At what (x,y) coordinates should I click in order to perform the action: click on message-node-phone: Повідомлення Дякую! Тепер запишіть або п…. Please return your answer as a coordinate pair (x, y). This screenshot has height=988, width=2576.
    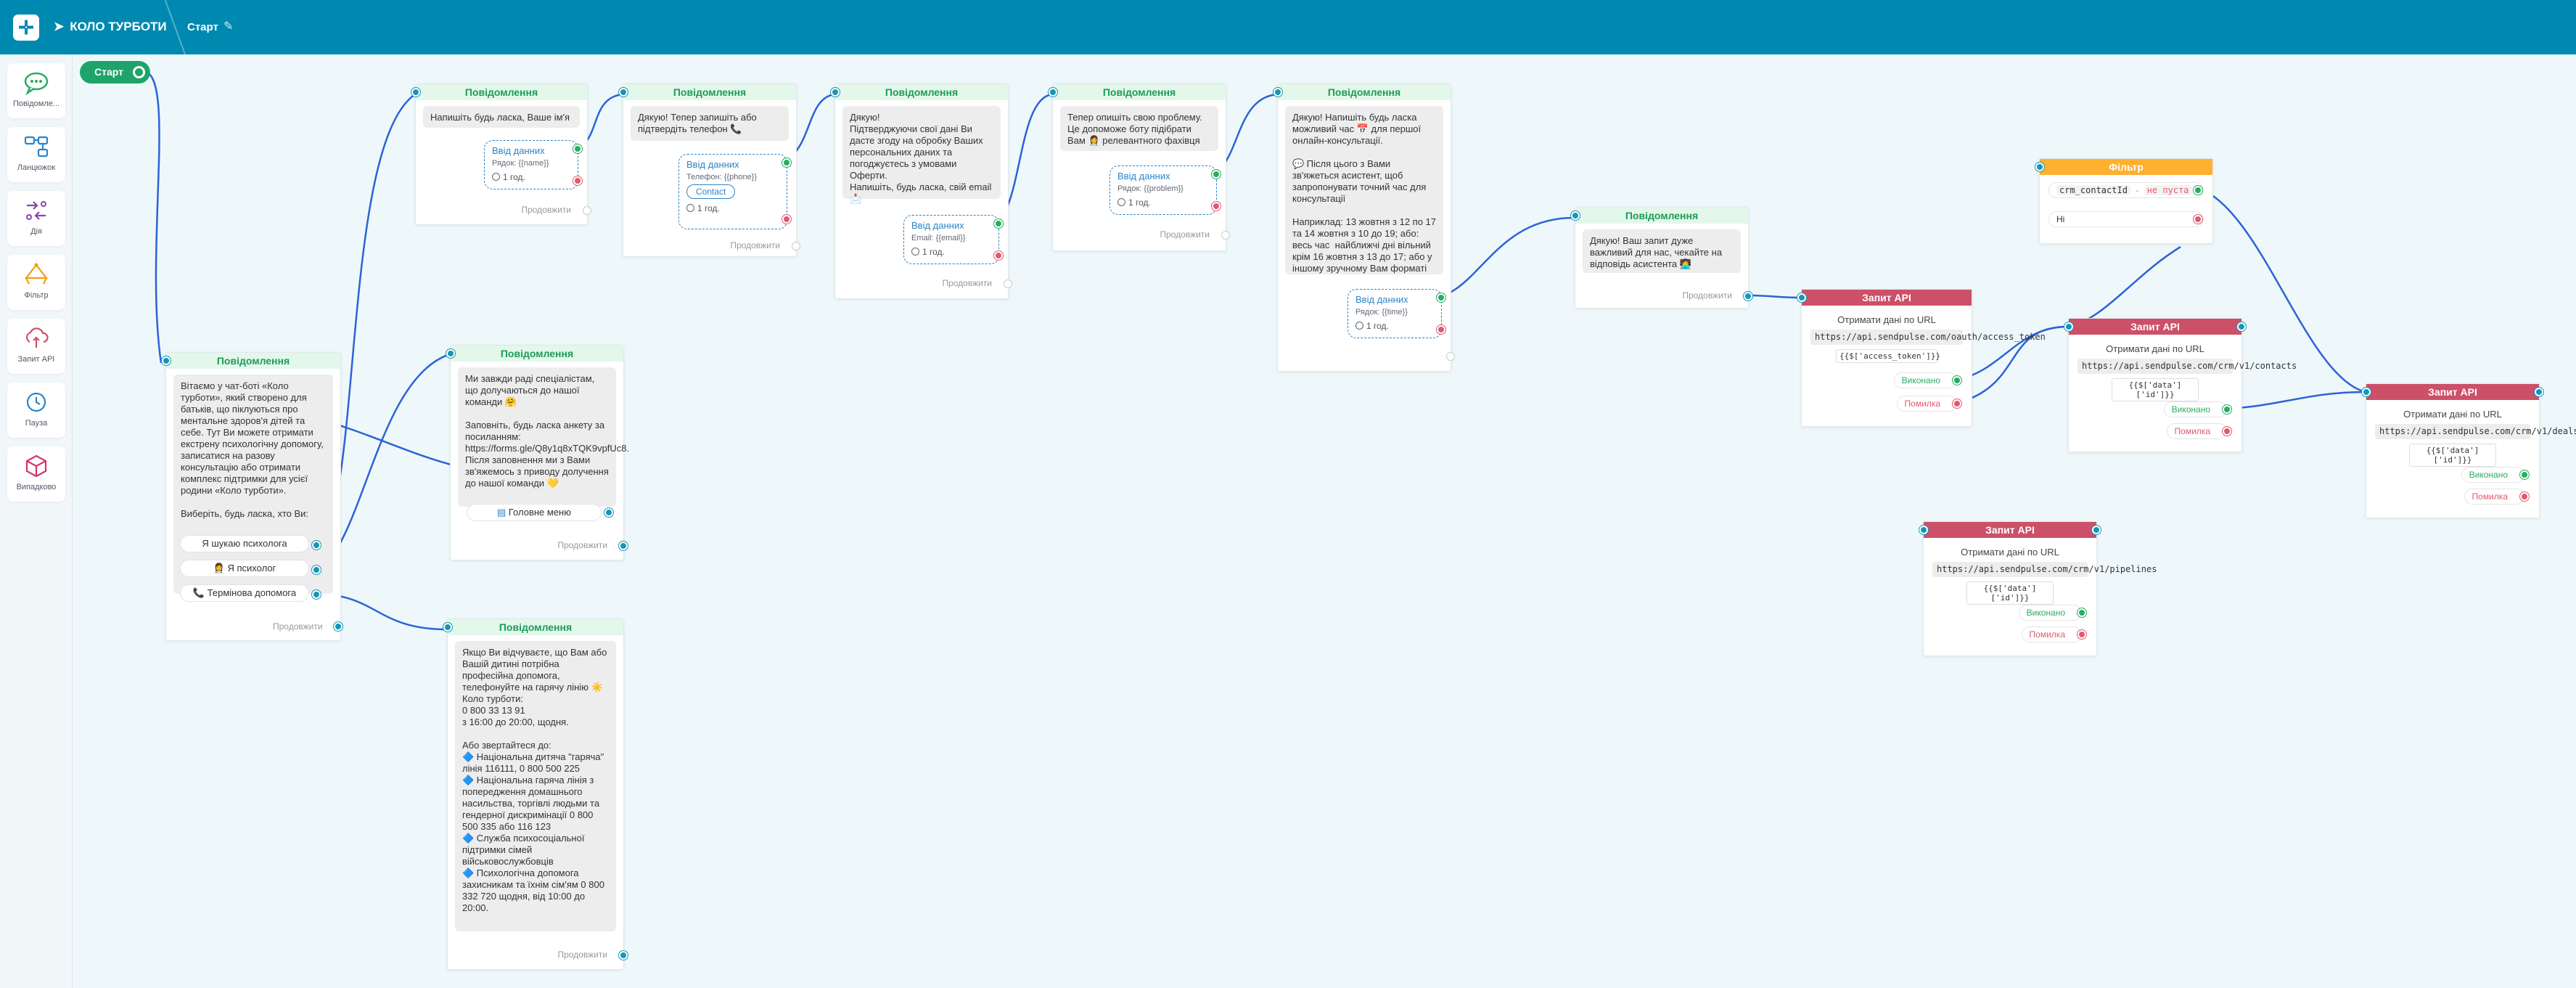
    Looking at the image, I should click on (709, 170).